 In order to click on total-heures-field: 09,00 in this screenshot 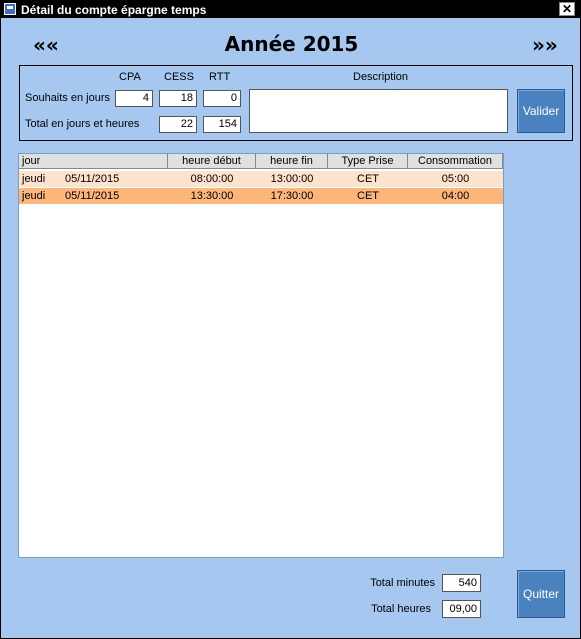, I will do `click(461, 609)`.